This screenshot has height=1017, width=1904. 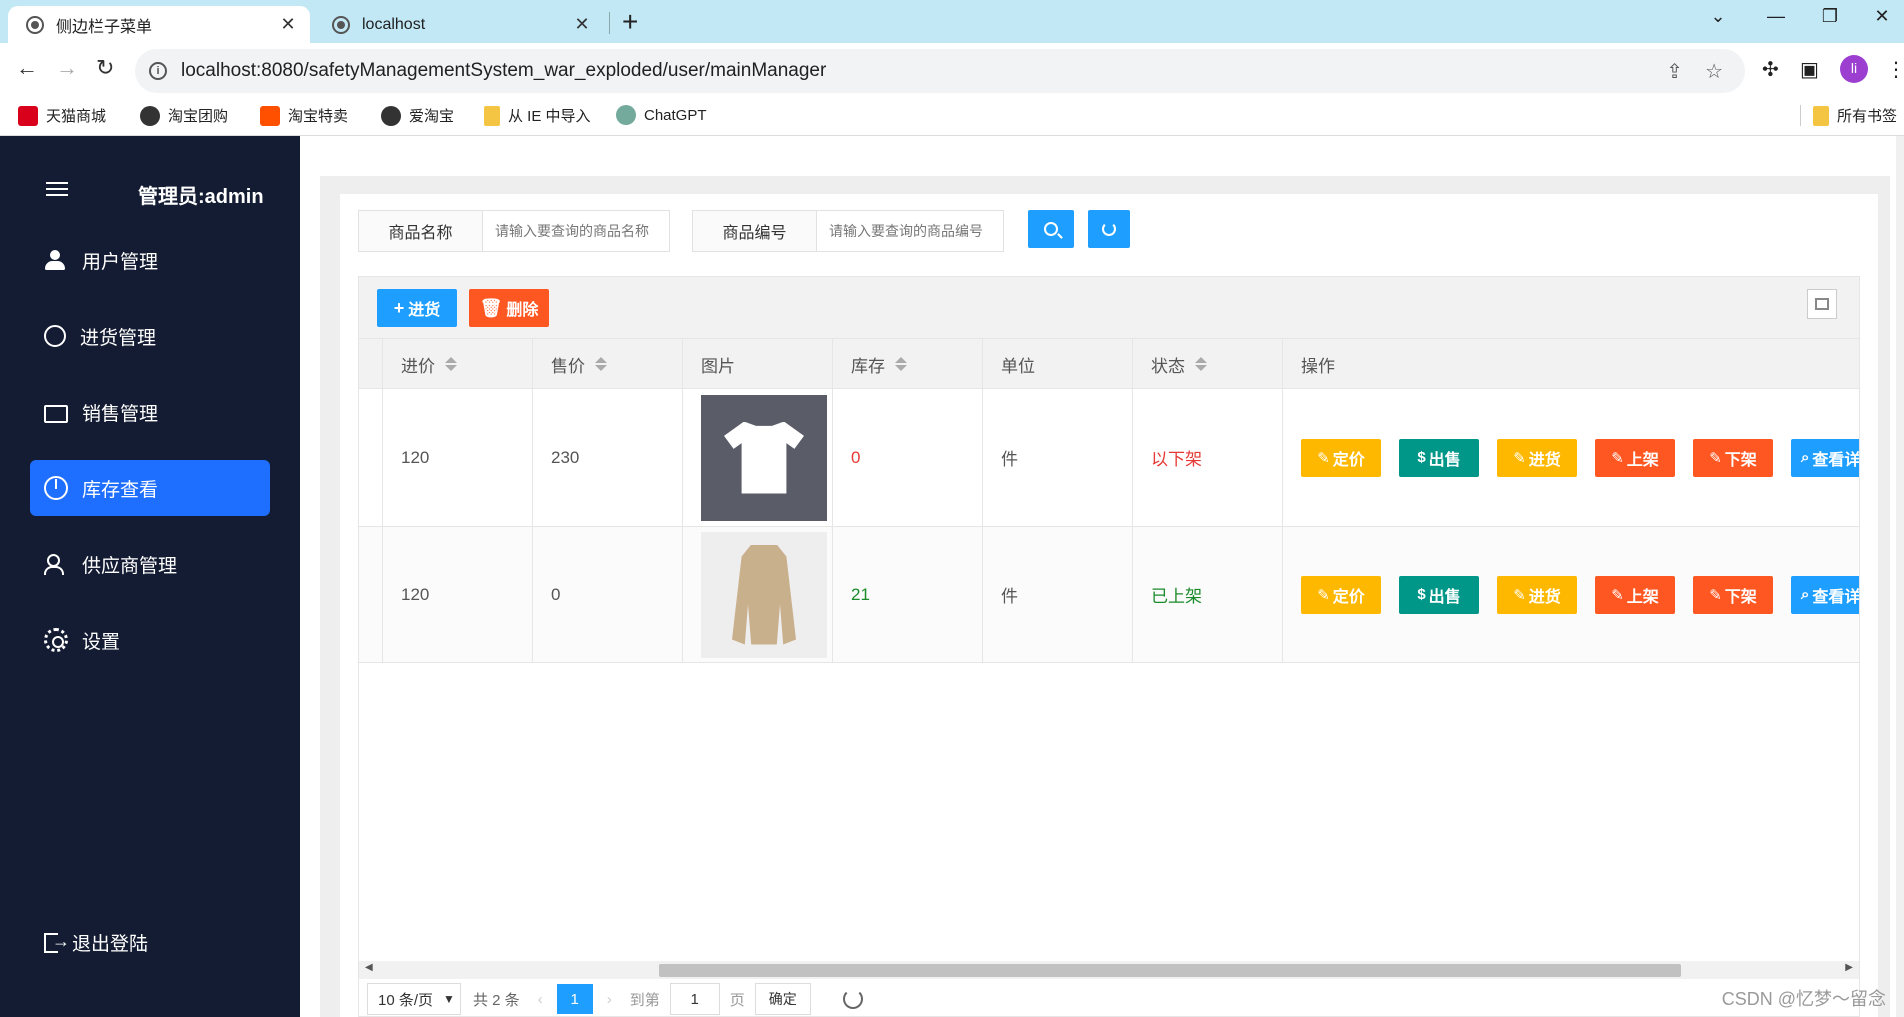 What do you see at coordinates (150, 640) in the screenshot?
I see `sidebar-item-settings: 设置` at bounding box center [150, 640].